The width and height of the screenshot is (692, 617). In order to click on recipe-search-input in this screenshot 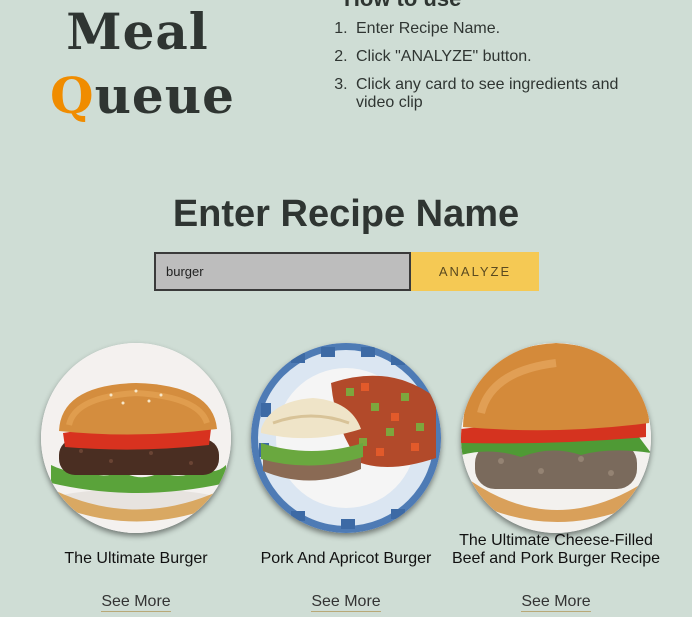, I will do `click(282, 271)`.